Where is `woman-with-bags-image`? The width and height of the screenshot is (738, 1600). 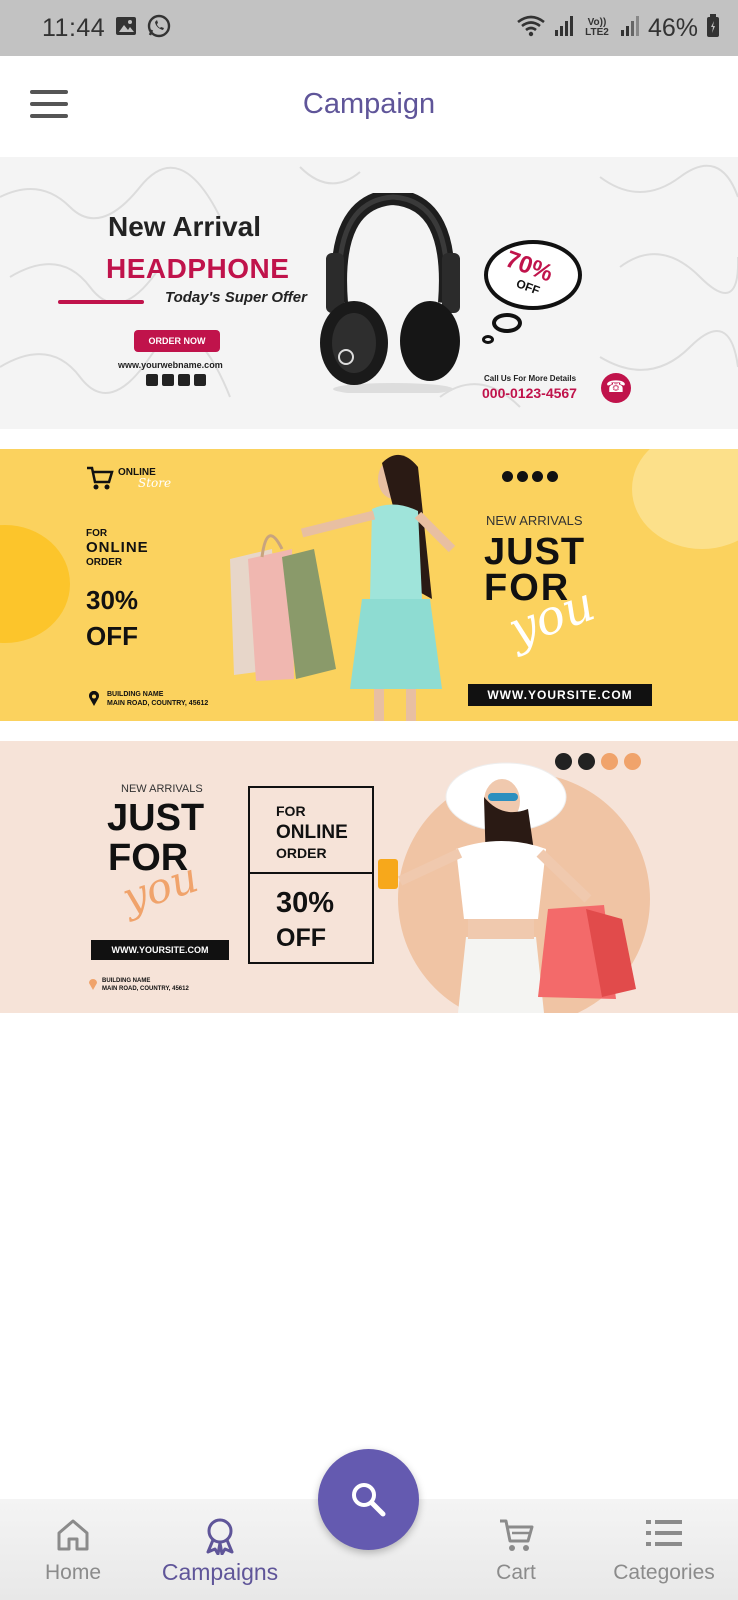 woman-with-bags-image is located at coordinates (343, 587).